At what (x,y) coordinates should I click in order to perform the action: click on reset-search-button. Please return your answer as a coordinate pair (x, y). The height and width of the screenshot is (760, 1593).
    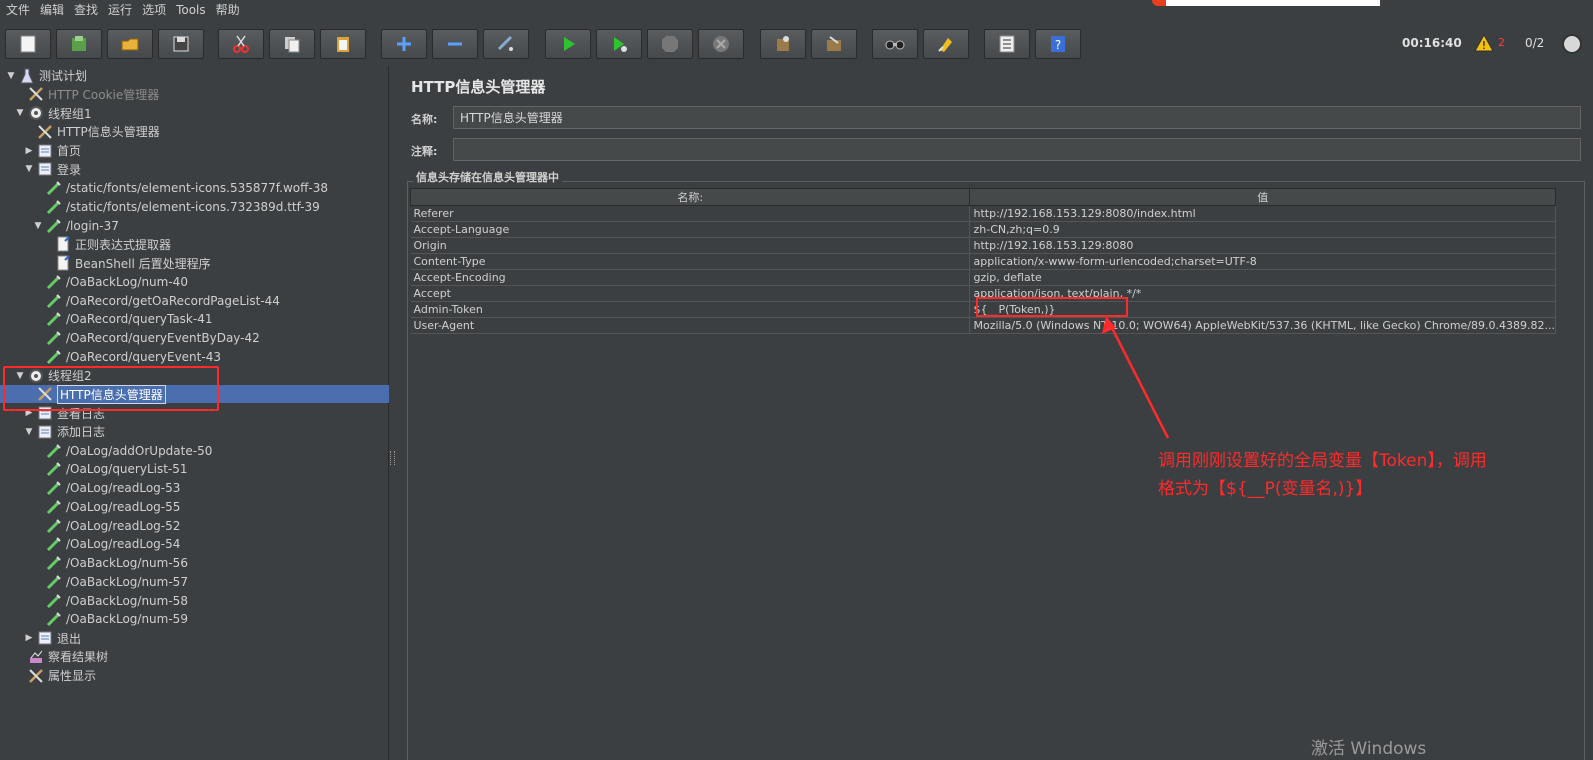
    Looking at the image, I should click on (946, 44).